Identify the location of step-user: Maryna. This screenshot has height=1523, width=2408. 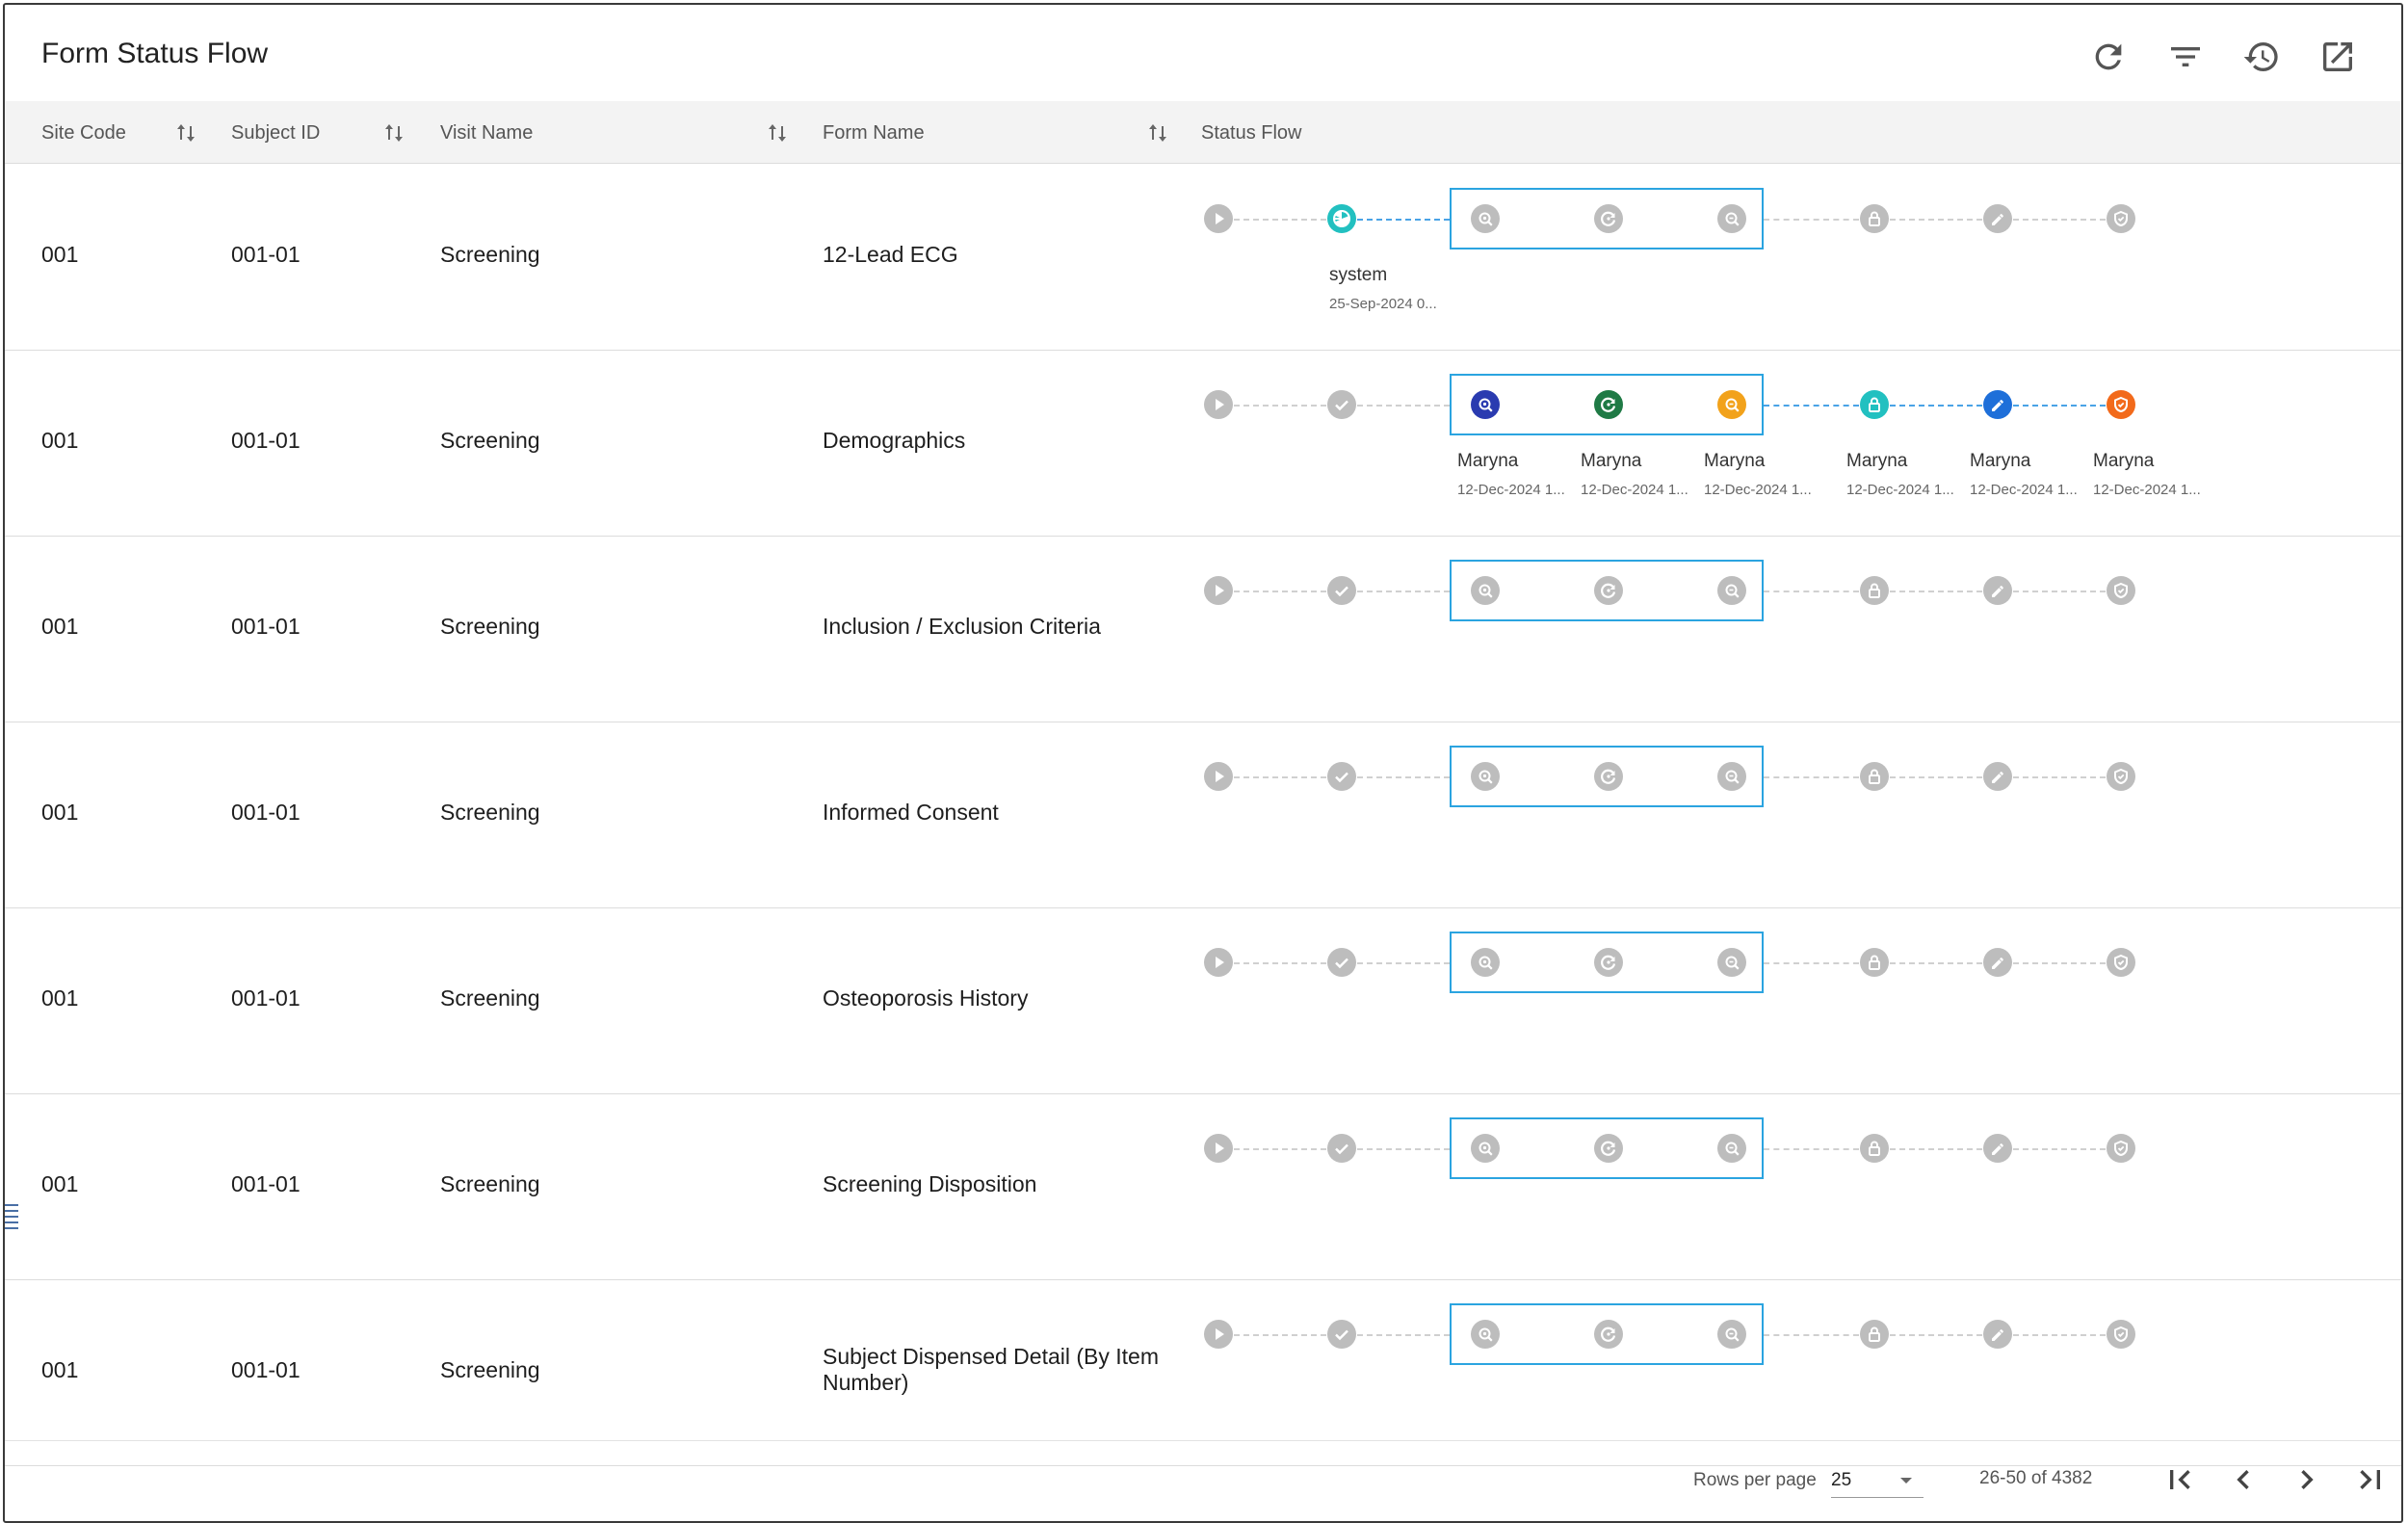
(1735, 461).